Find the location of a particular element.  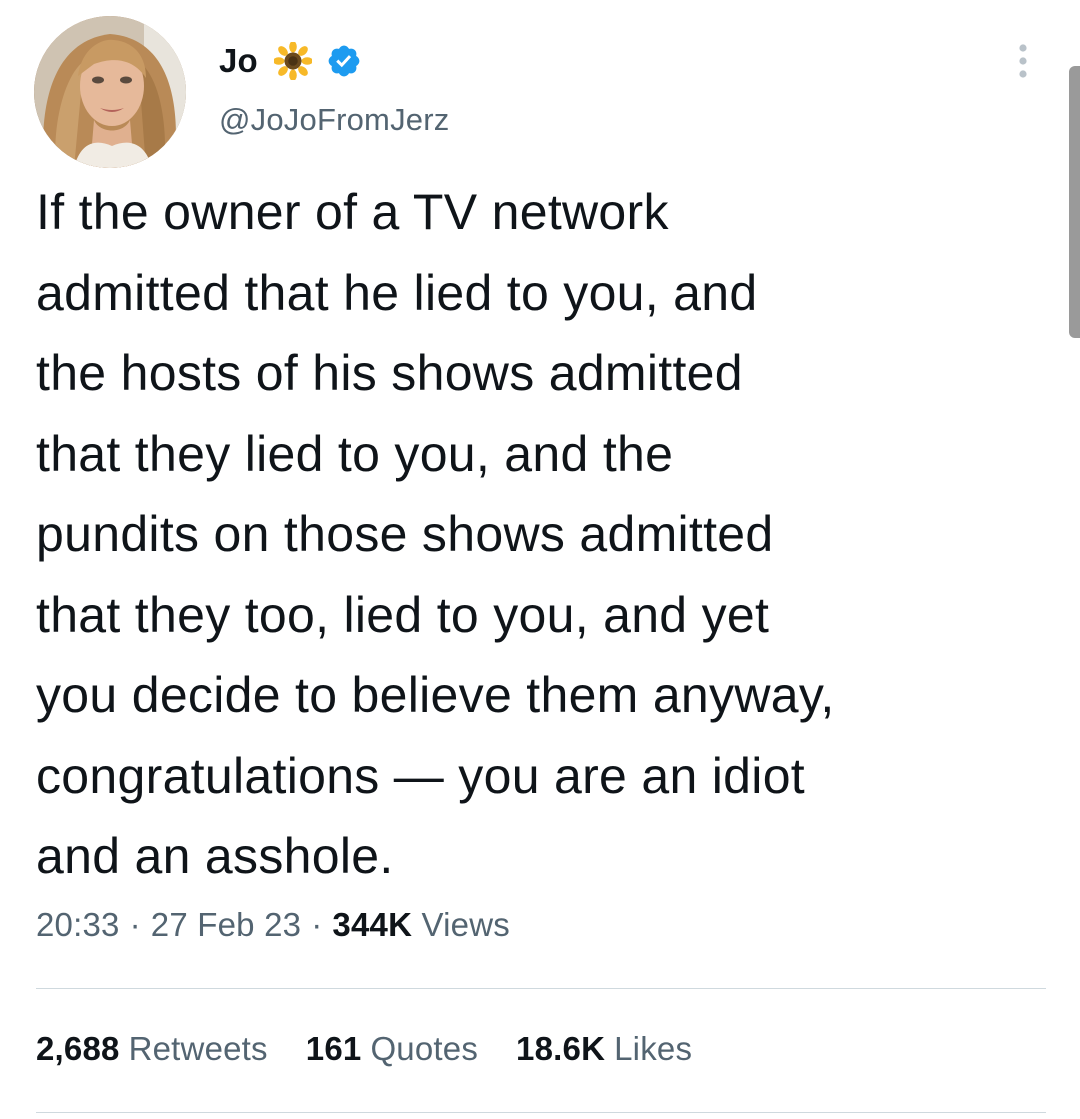

tweet-time: 20:33 is located at coordinates (78, 924).